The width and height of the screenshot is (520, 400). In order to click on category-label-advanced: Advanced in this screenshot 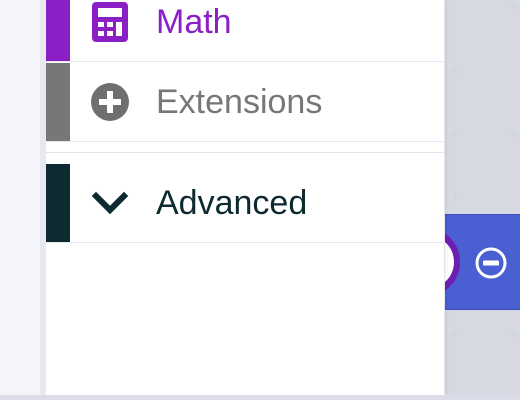, I will do `click(232, 203)`.